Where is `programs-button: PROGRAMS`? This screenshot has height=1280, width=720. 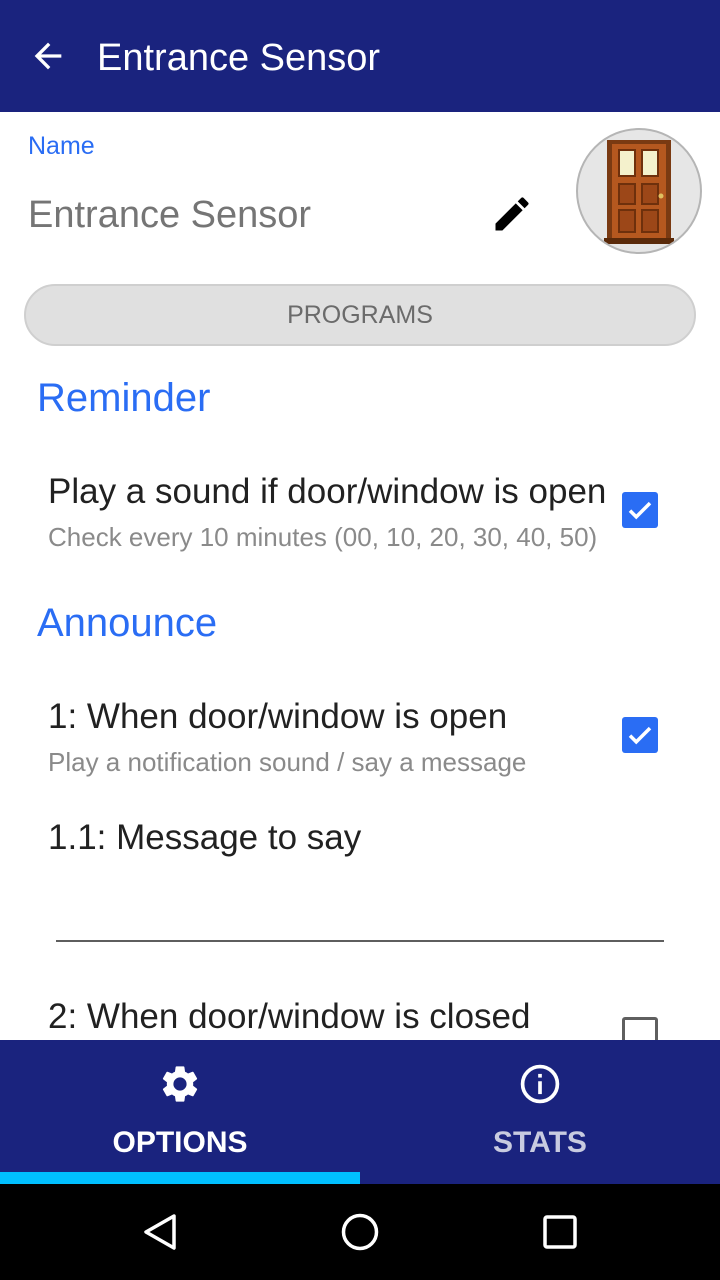
programs-button: PROGRAMS is located at coordinates (360, 315).